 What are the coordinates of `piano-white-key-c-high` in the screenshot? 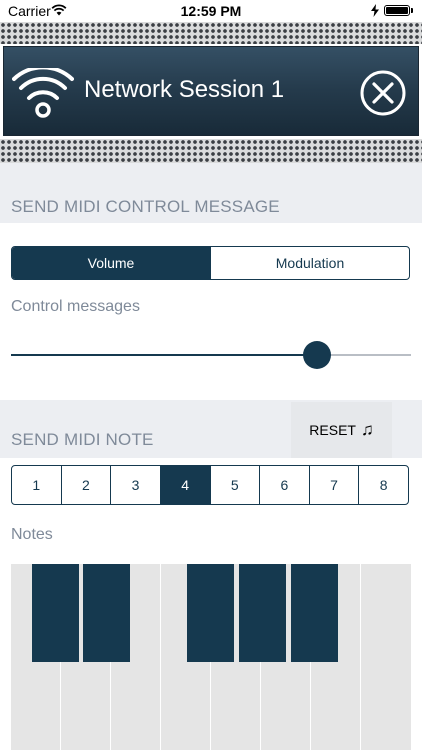 It's located at (386, 657).